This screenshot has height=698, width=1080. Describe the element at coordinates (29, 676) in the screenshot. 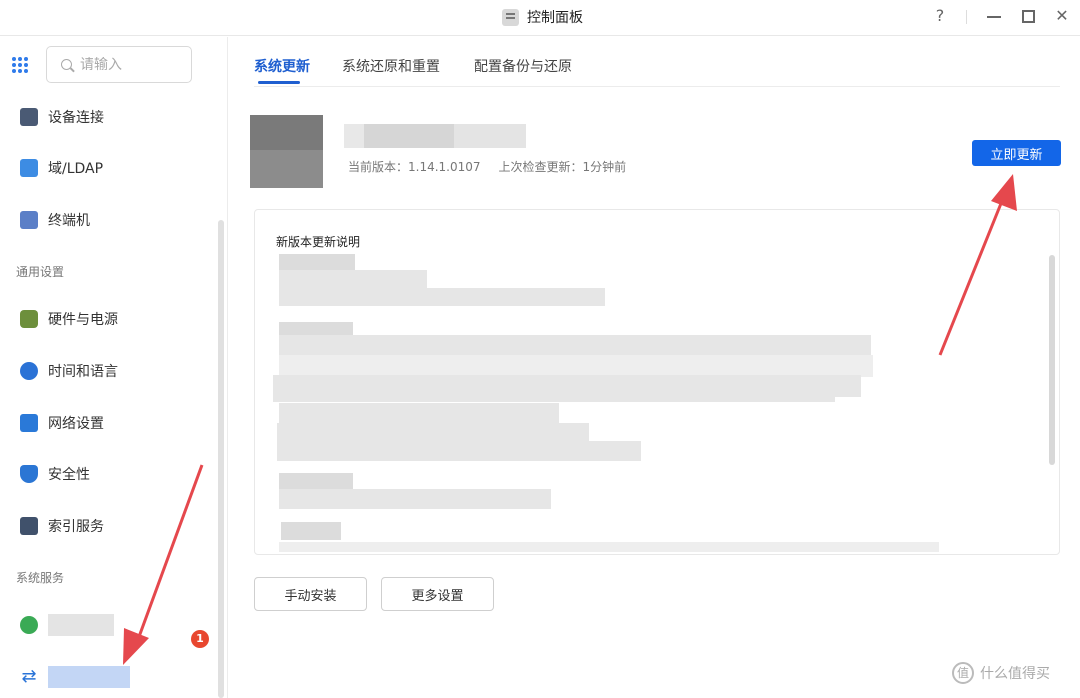

I see `update-sync-icon: ⇄` at that location.